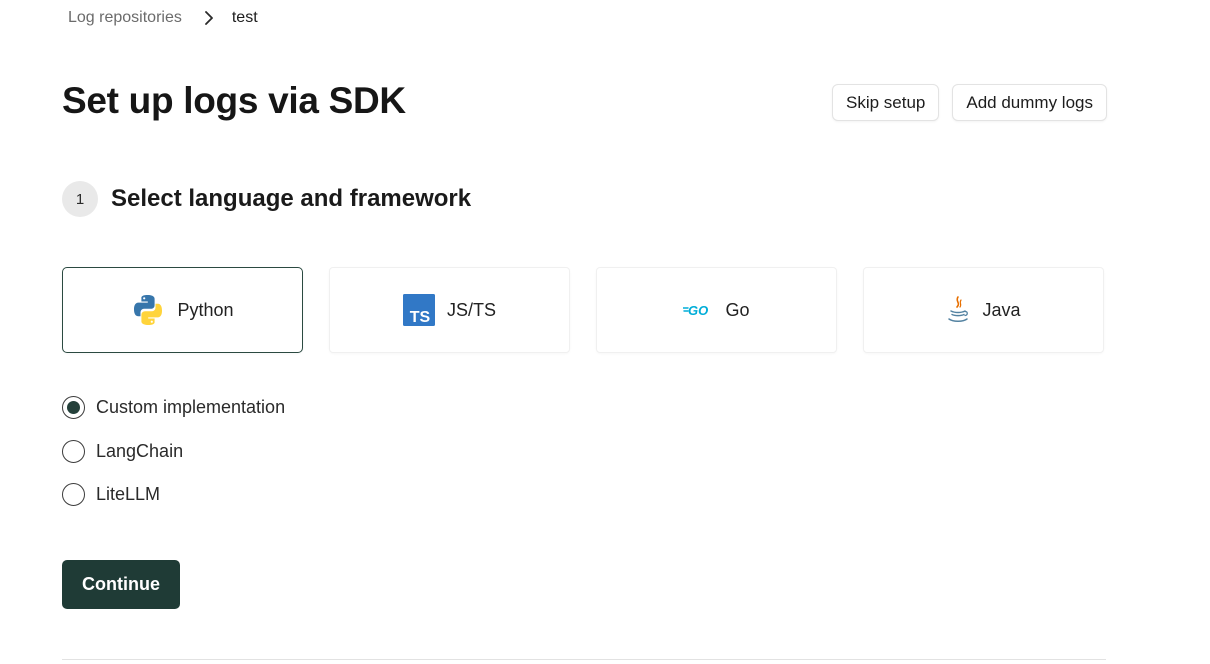  What do you see at coordinates (737, 309) in the screenshot?
I see `language-label: Go` at bounding box center [737, 309].